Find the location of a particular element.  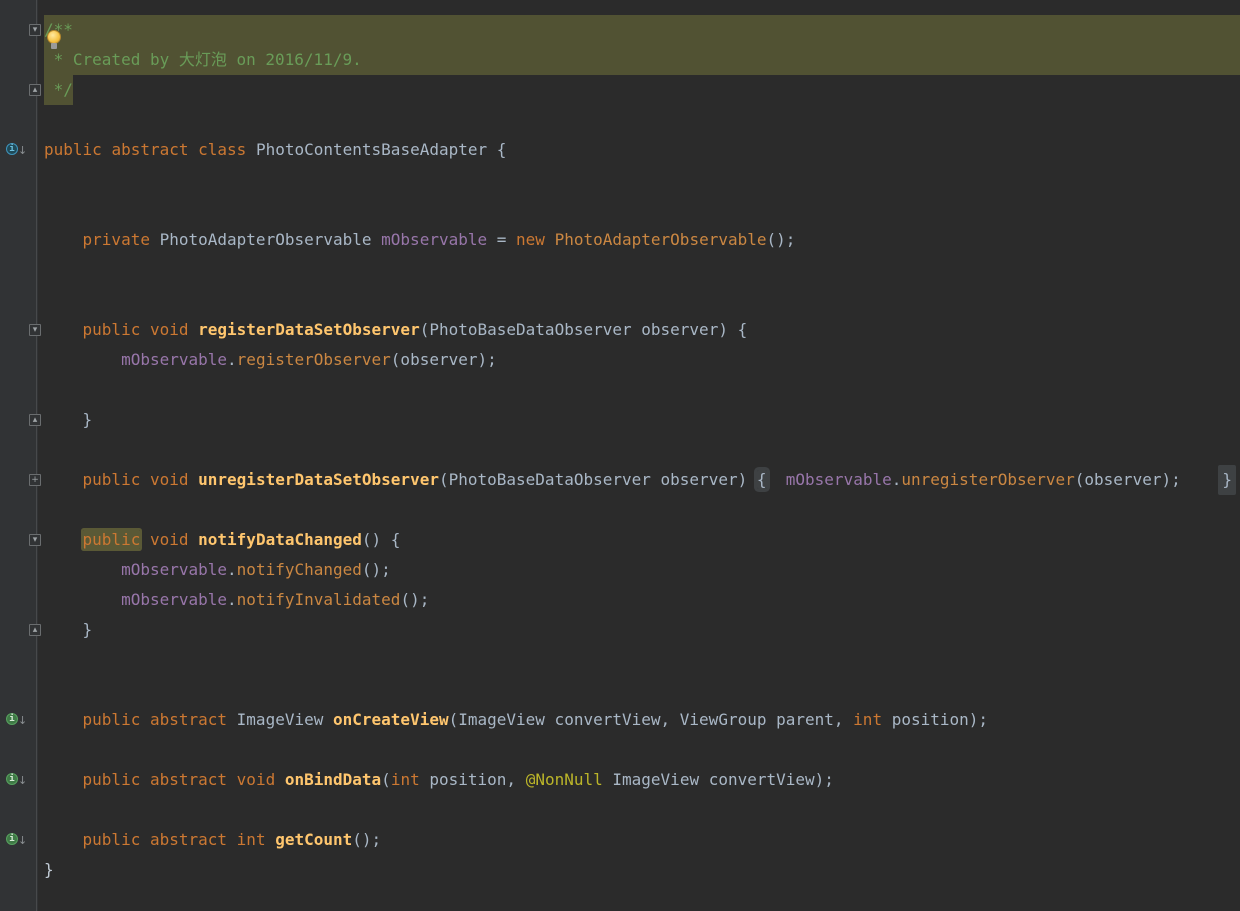

code-token: PhotoAdapterObservable is located at coordinates (265, 239).